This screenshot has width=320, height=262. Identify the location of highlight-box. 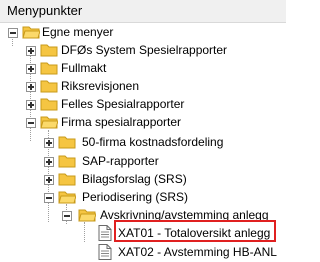
(195, 231).